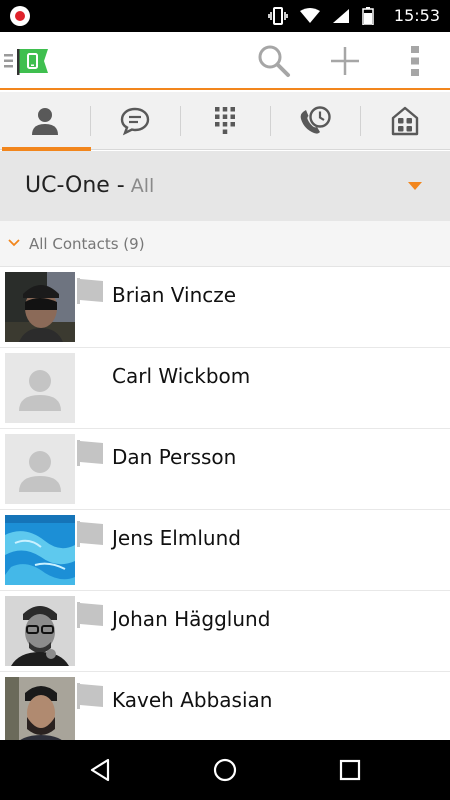 The width and height of the screenshot is (450, 800). I want to click on contact-row: Jens Elmlund, so click(225, 550).